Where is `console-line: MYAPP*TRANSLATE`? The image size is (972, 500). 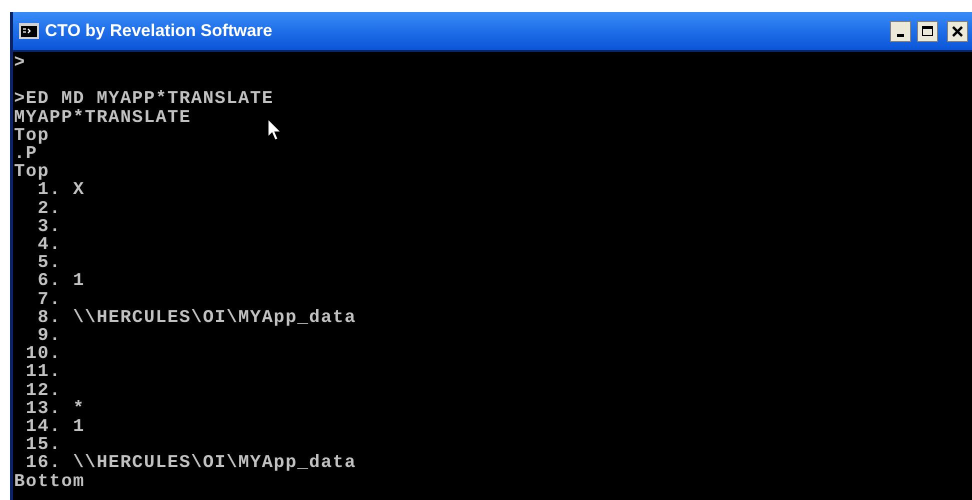 console-line: MYAPP*TRANSLATE is located at coordinates (103, 117).